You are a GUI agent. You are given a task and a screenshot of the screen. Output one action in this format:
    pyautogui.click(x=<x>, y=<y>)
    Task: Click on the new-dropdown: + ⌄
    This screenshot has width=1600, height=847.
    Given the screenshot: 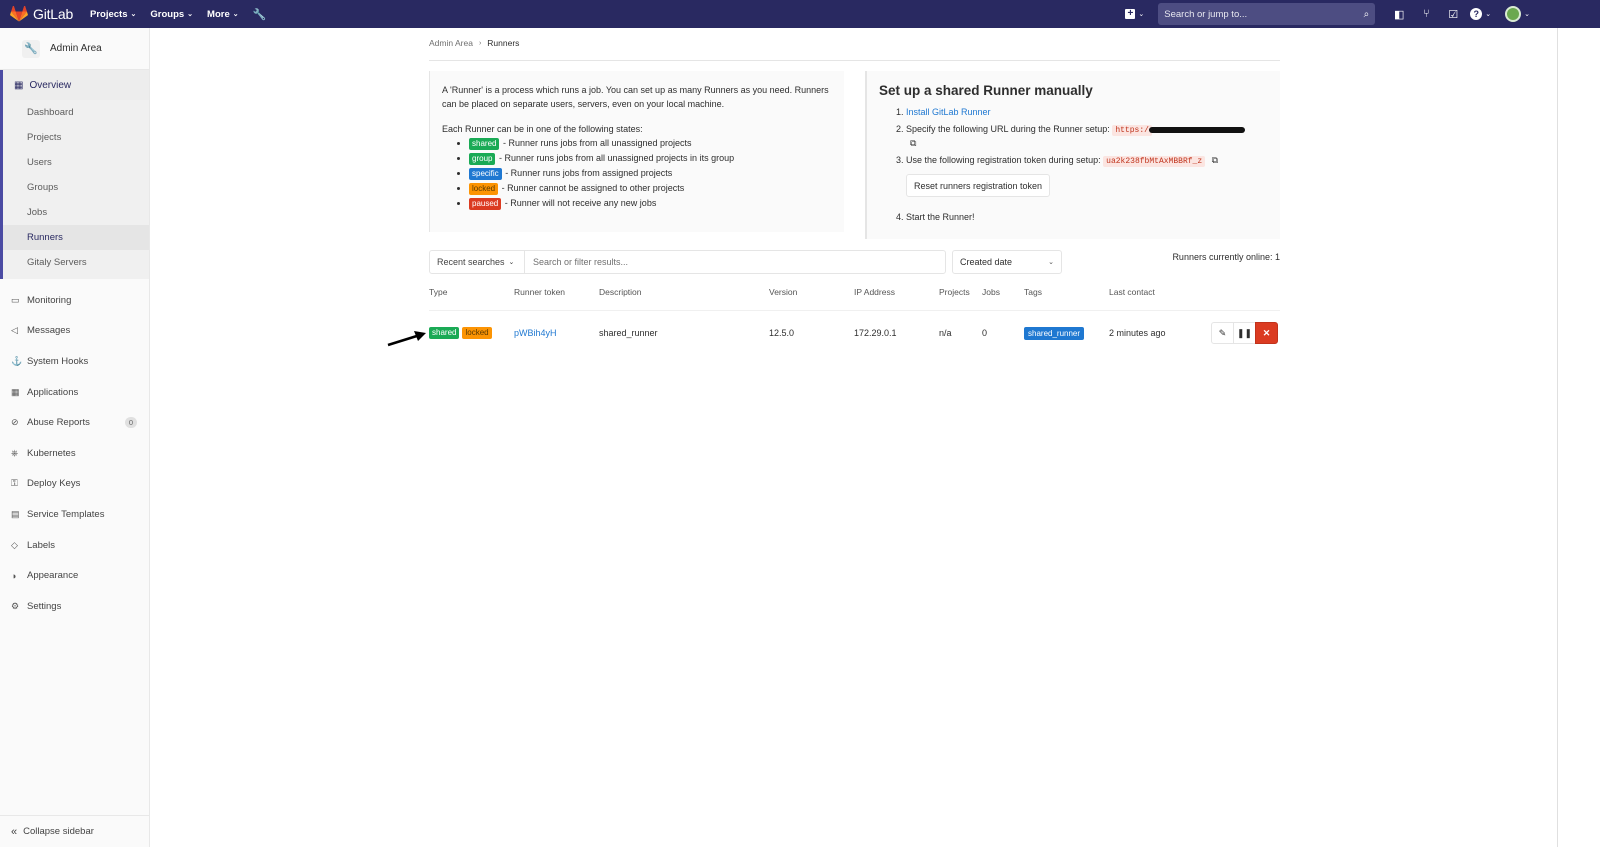 What is the action you would take?
    pyautogui.click(x=1134, y=14)
    